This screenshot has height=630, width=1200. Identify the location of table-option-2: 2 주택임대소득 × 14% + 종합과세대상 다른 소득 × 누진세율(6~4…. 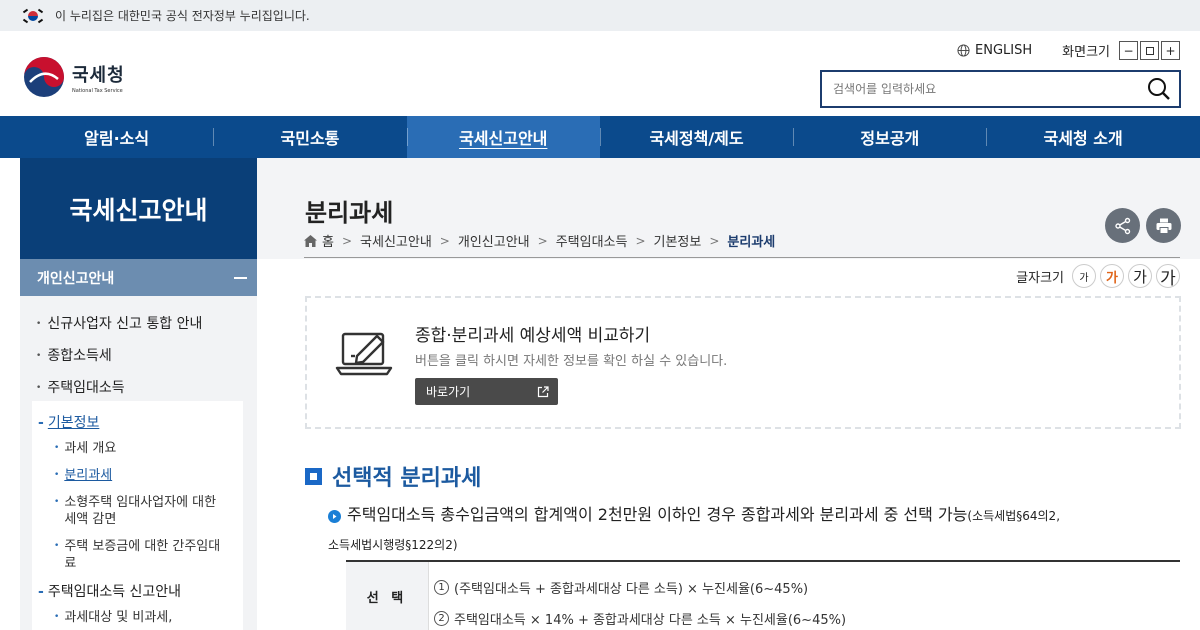
(640, 618).